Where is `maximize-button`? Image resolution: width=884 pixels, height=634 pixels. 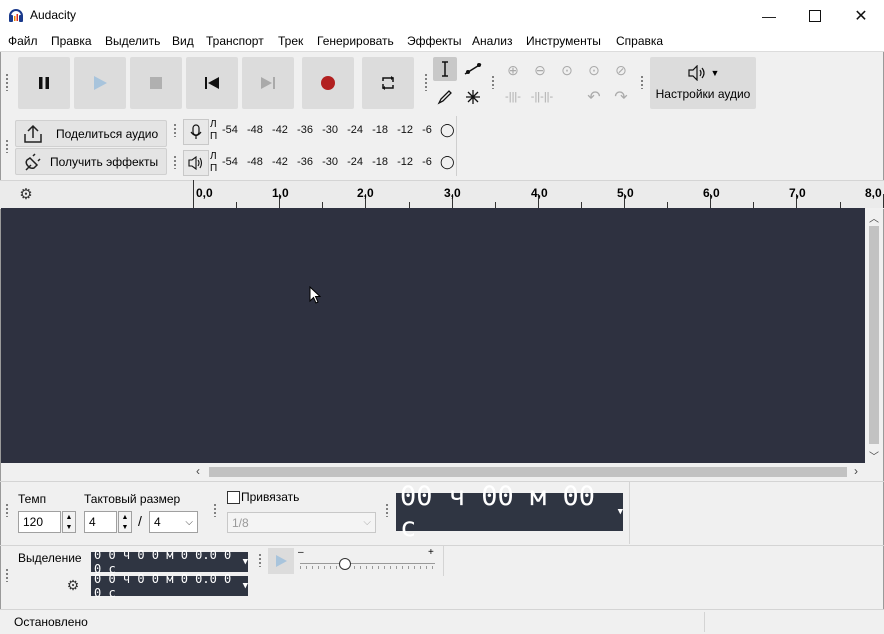
maximize-button is located at coordinates (815, 15).